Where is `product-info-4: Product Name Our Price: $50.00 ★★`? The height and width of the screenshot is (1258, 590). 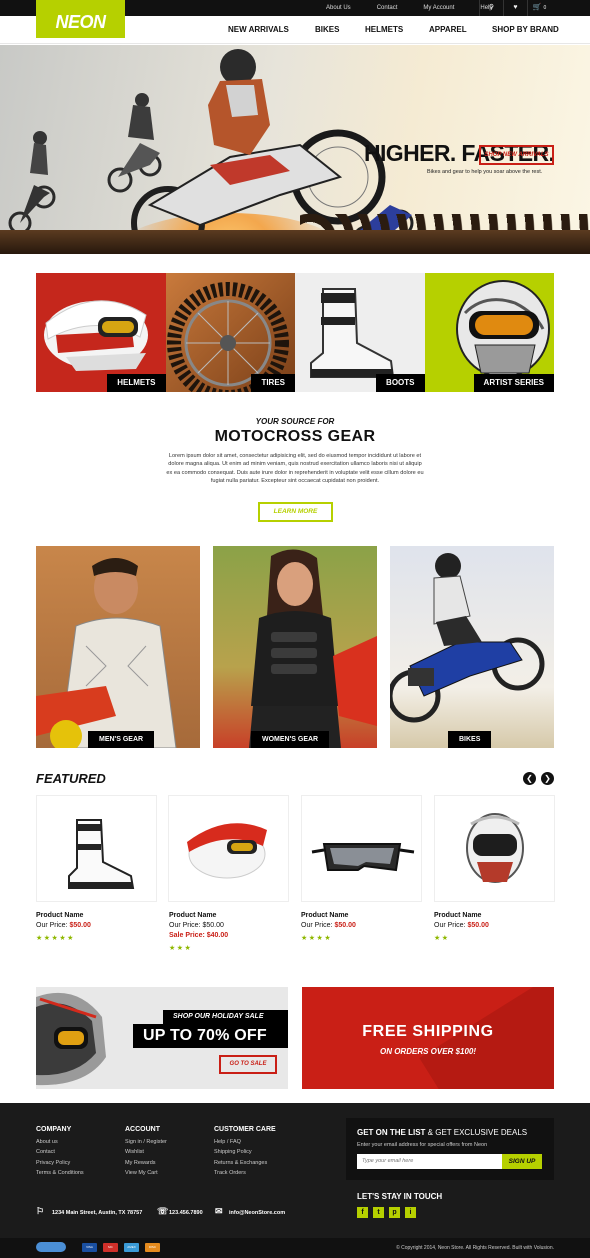 product-info-4: Product Name Our Price: $50.00 ★★ is located at coordinates (461, 927).